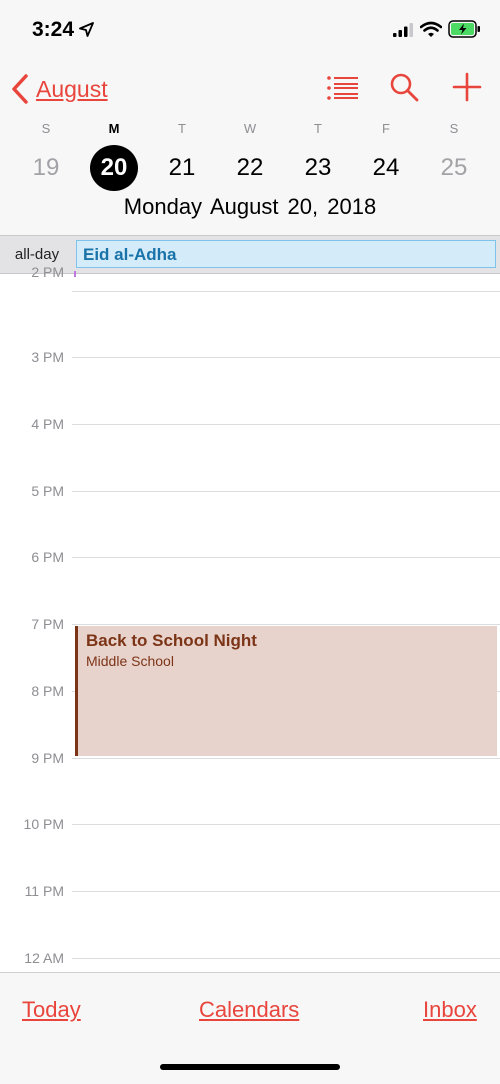  I want to click on hour-label: 5 PM, so click(47, 491).